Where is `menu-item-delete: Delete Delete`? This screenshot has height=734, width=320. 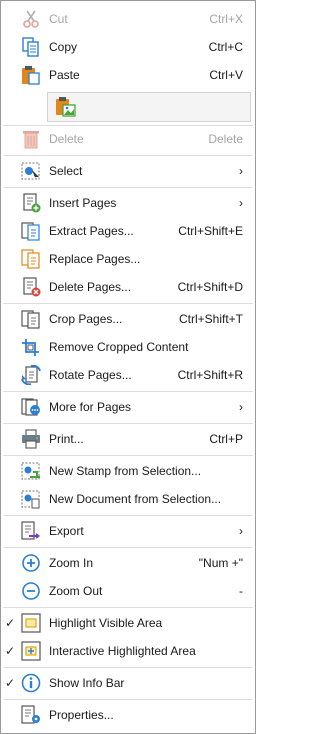 menu-item-delete: Delete Delete is located at coordinates (128, 139).